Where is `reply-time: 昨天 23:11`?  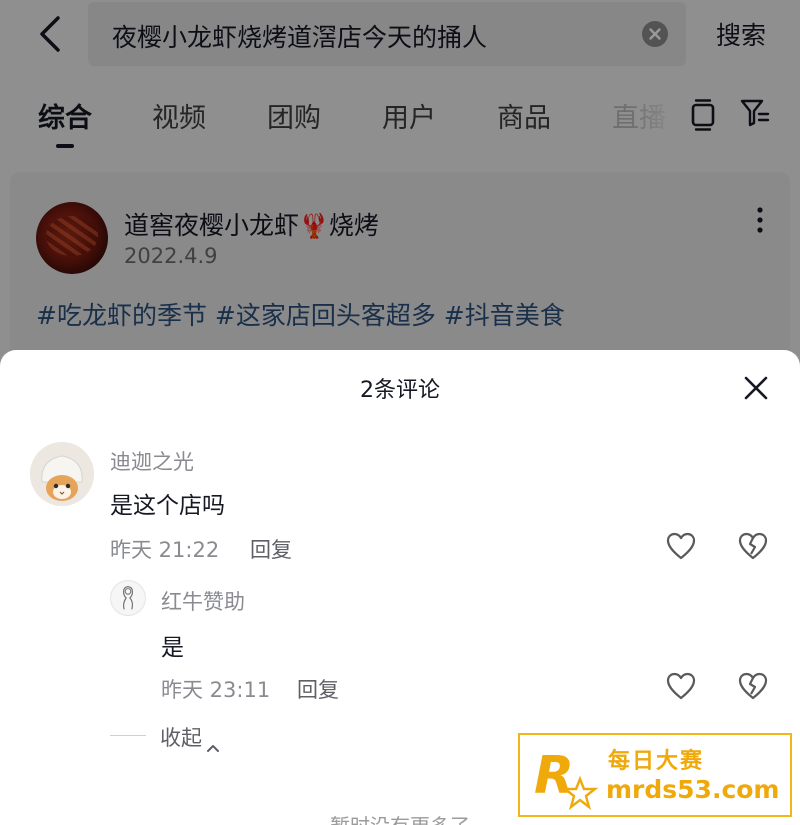
reply-time: 昨天 23:11 is located at coordinates (216, 690).